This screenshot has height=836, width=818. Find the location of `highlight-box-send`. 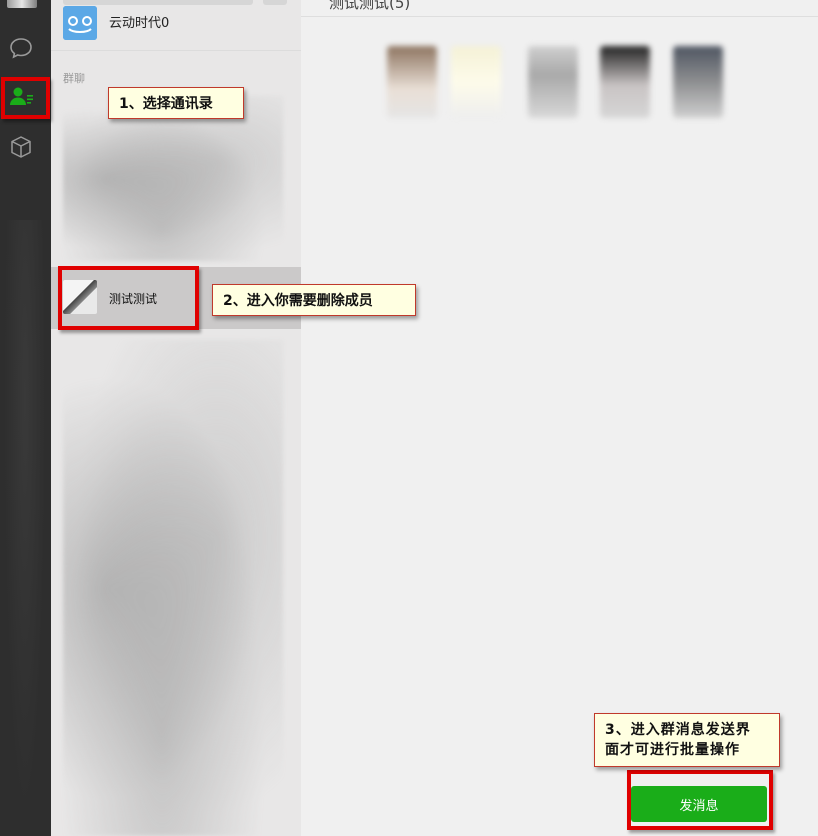

highlight-box-send is located at coordinates (700, 800).